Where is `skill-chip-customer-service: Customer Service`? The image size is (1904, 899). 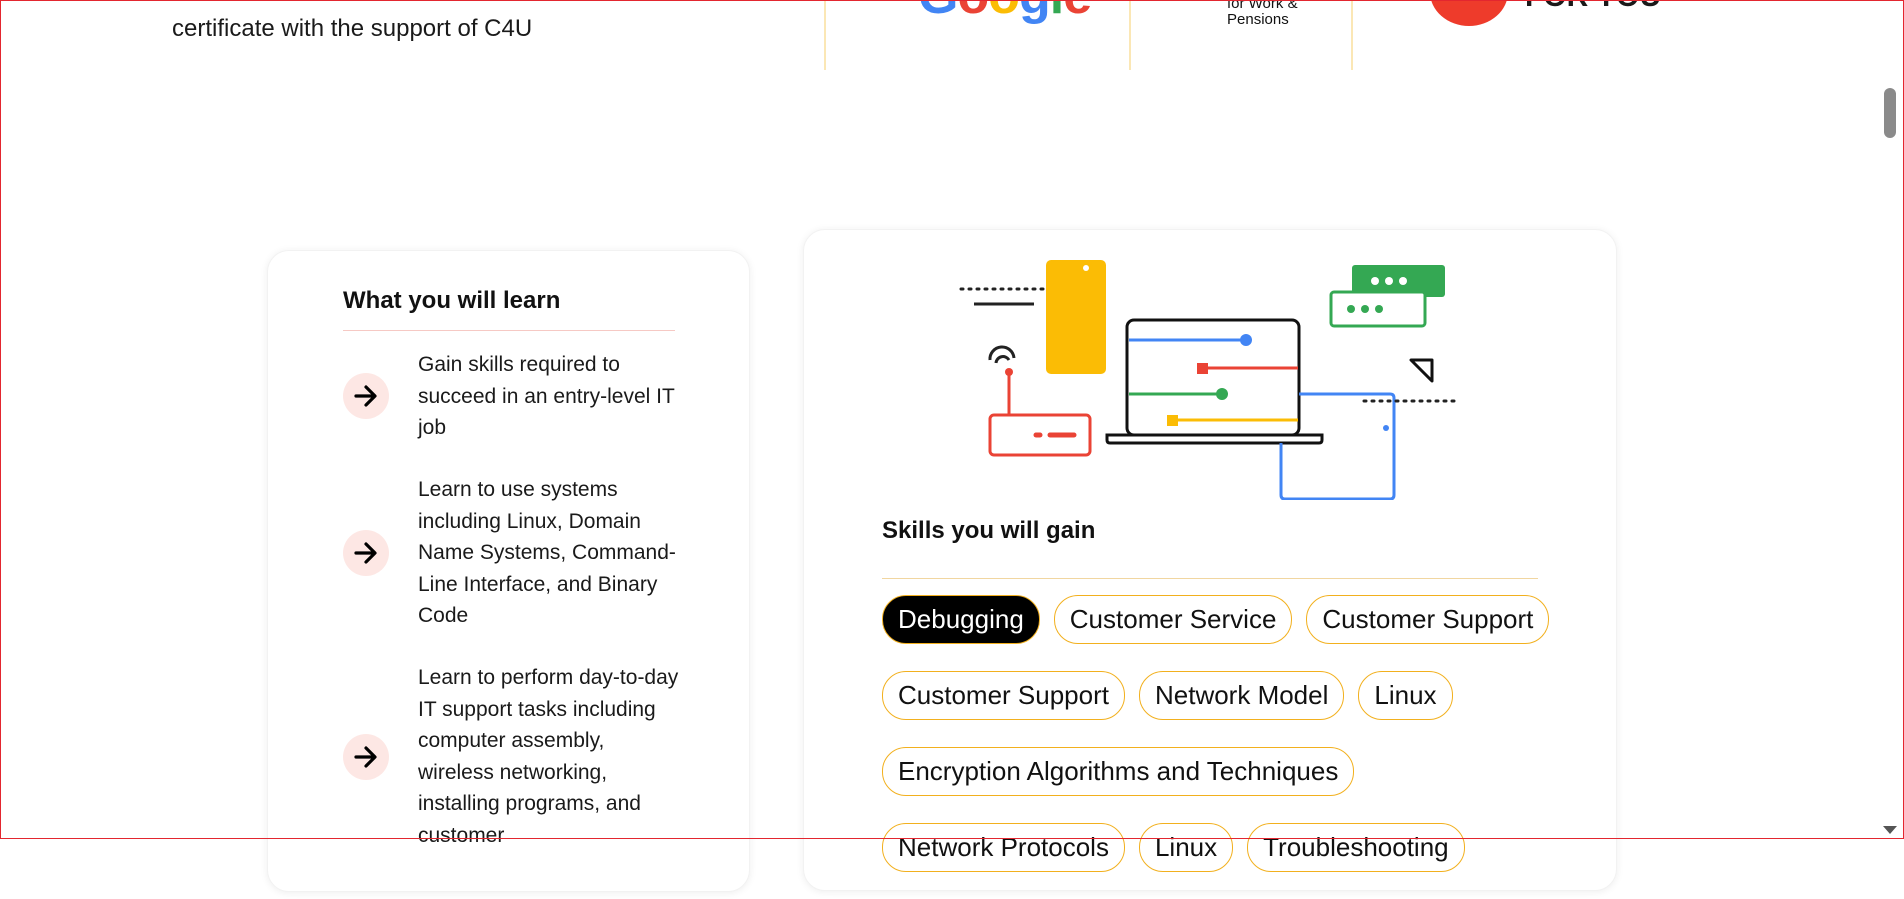
skill-chip-customer-service: Customer Service is located at coordinates (1173, 619).